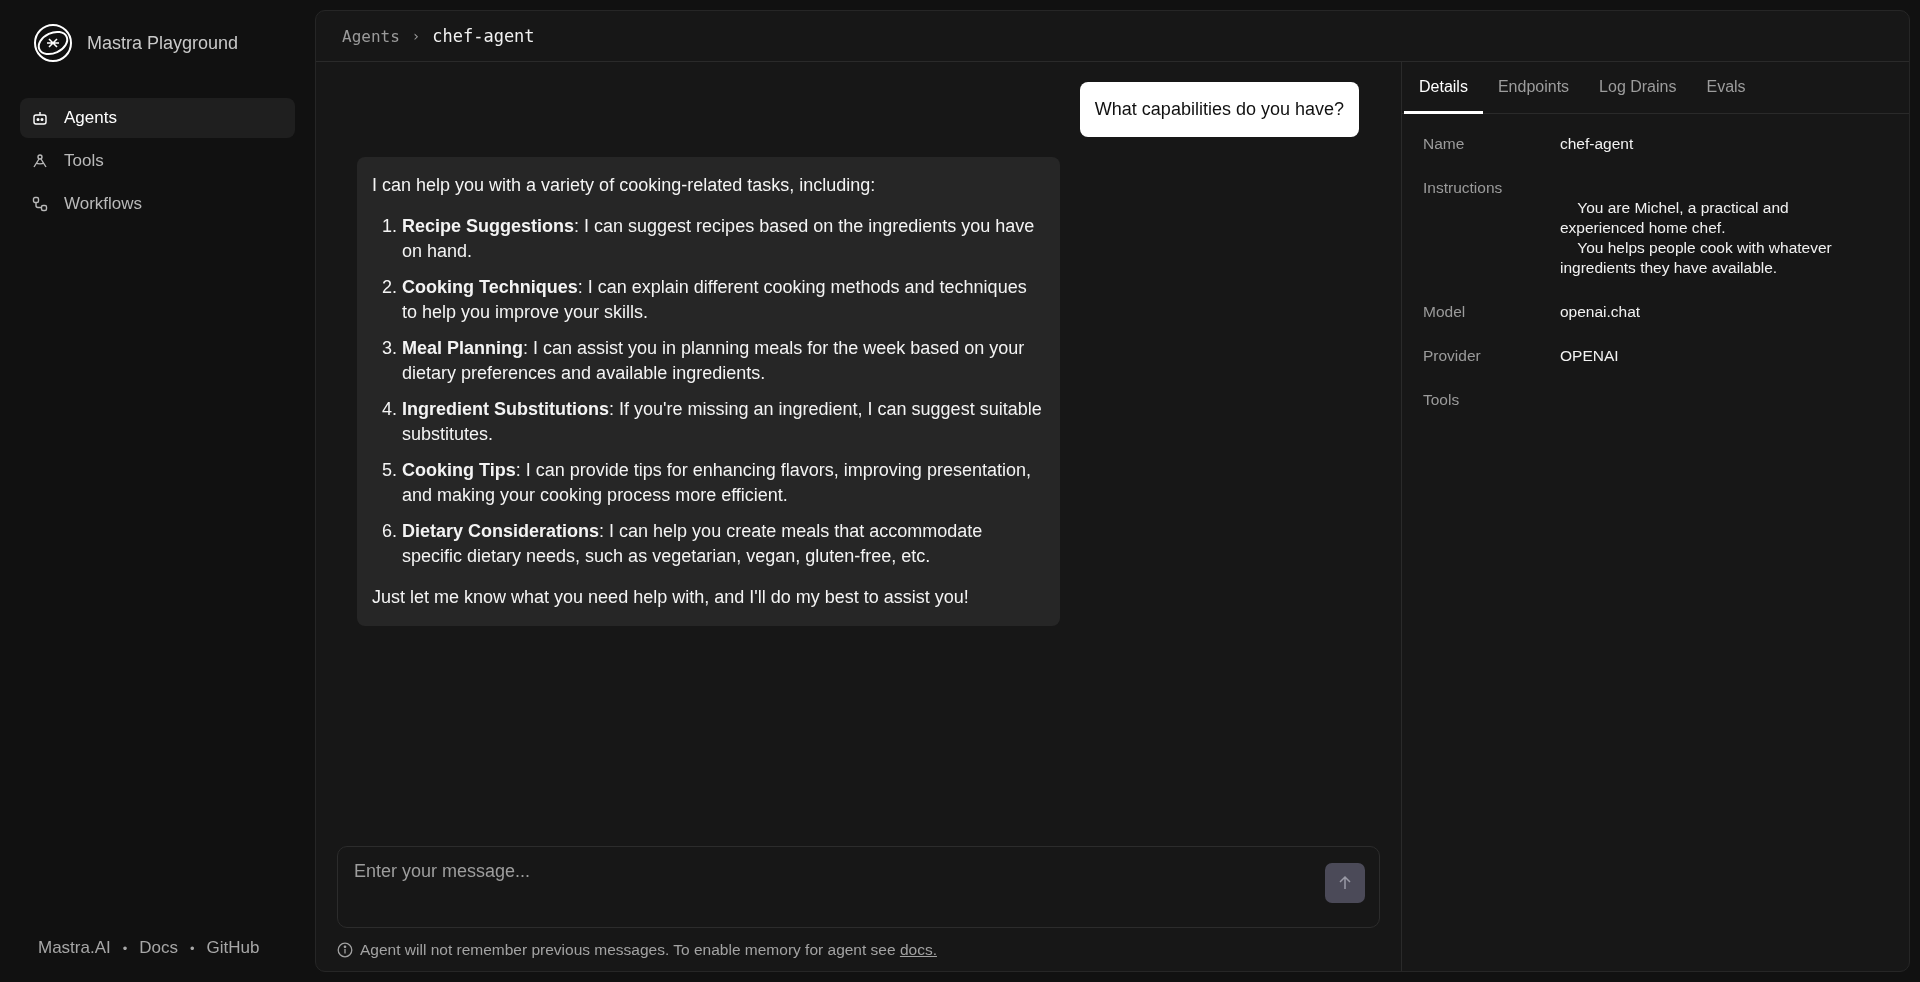 The width and height of the screenshot is (1920, 982). Describe the element at coordinates (1219, 109) in the screenshot. I see `user-message: What capabilities do you have?` at that location.